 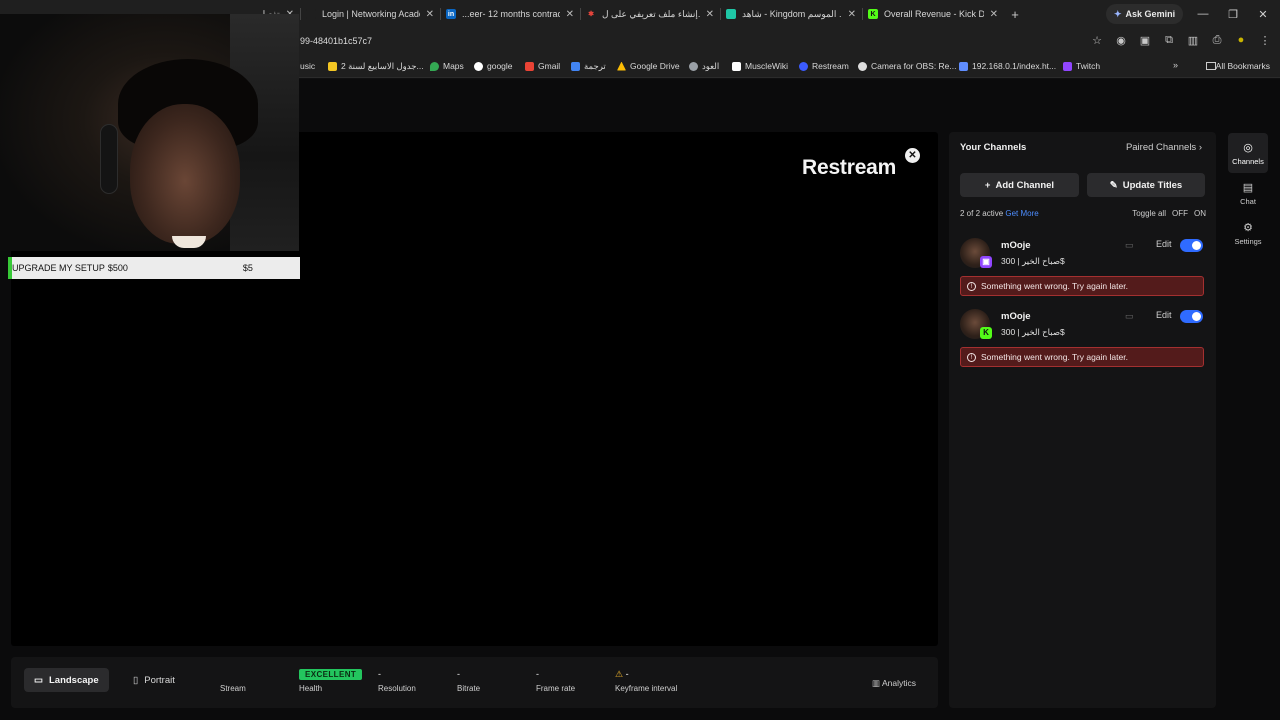 I want to click on url-field: 99-48401b1c57c7, so click(x=336, y=41).